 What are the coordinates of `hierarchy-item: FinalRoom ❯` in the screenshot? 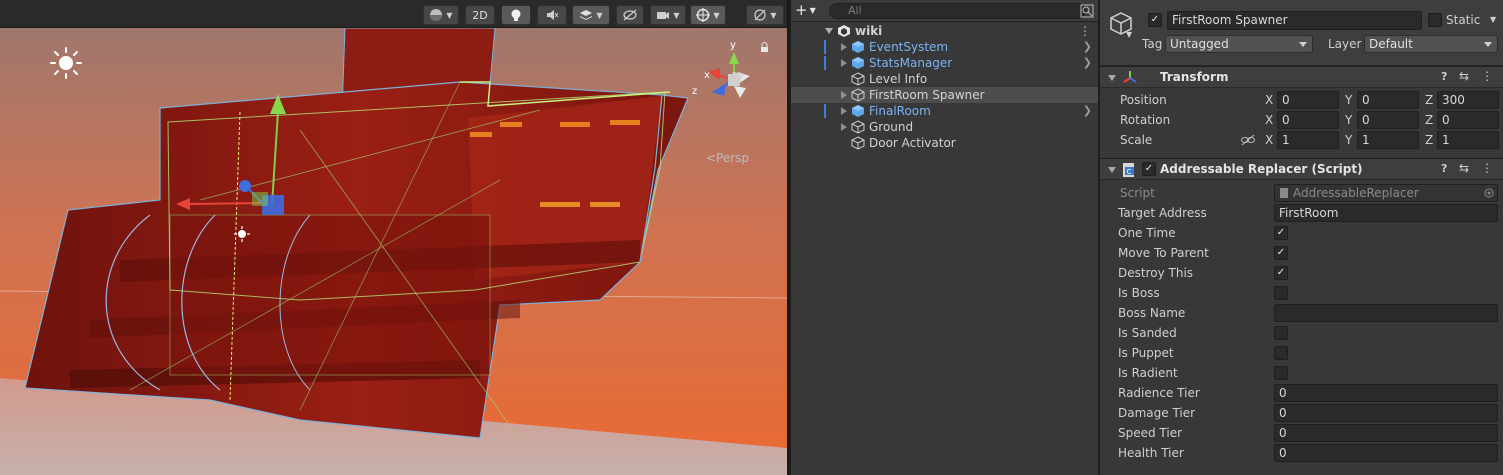 It's located at (944, 111).